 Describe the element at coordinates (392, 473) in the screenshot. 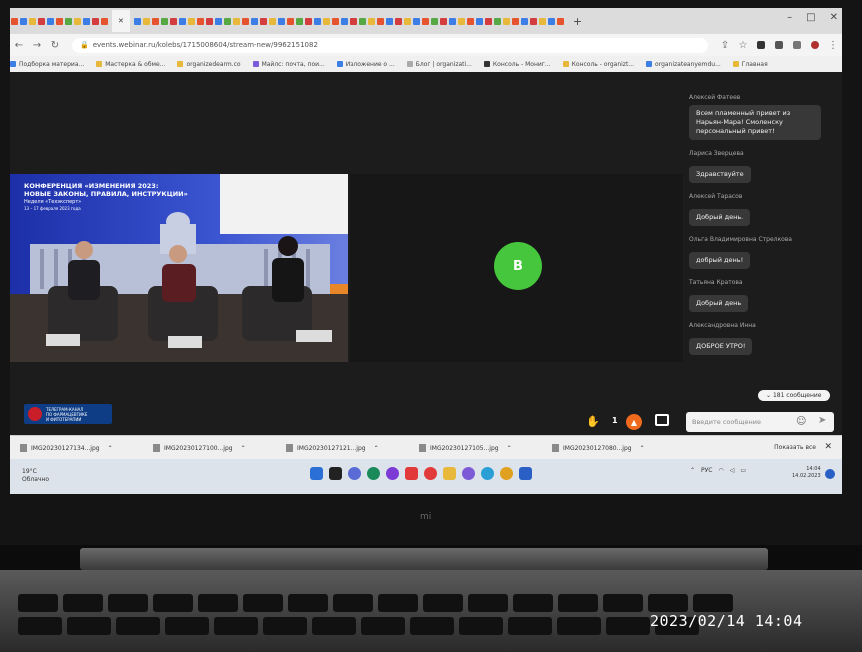

I see `browser-app-icon` at that location.